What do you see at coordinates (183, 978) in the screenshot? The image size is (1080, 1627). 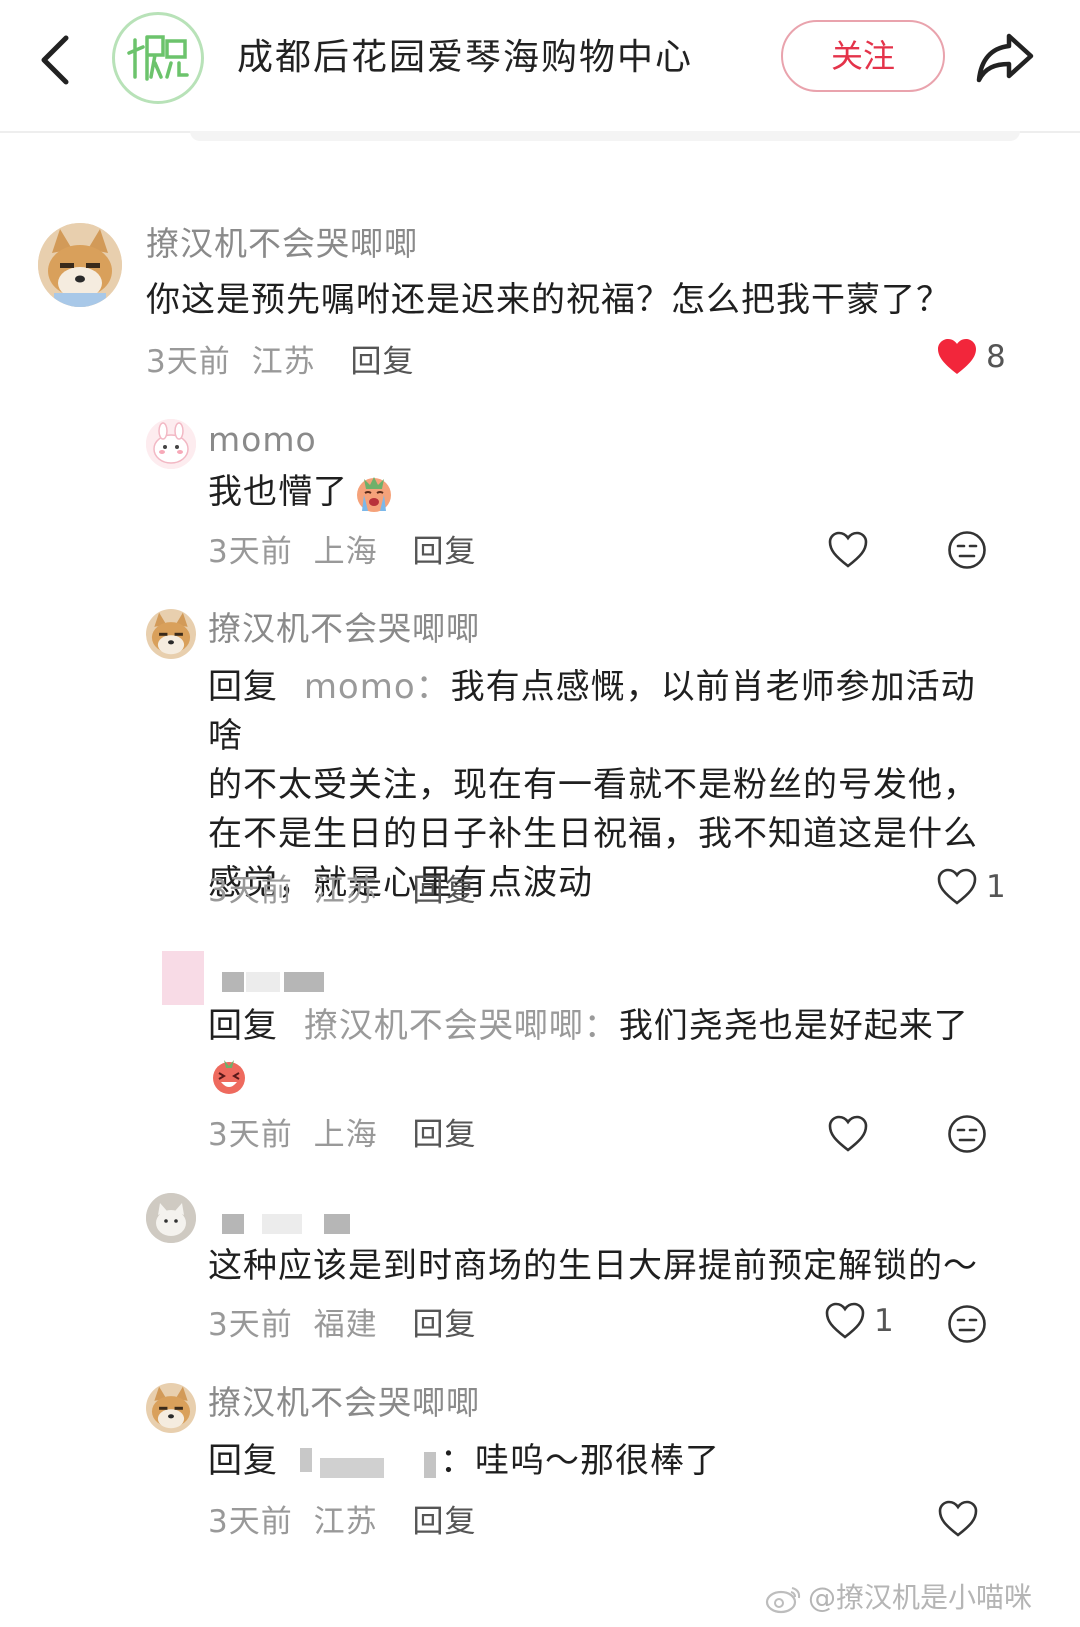 I see `avatar-blurred` at bounding box center [183, 978].